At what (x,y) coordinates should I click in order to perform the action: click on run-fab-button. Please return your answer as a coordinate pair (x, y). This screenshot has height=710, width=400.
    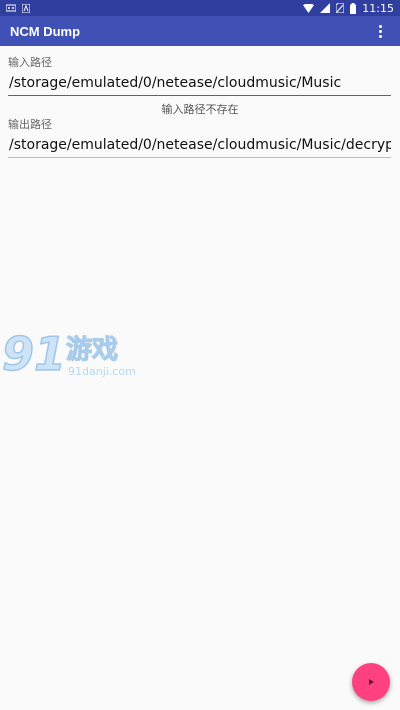
    Looking at the image, I should click on (371, 682).